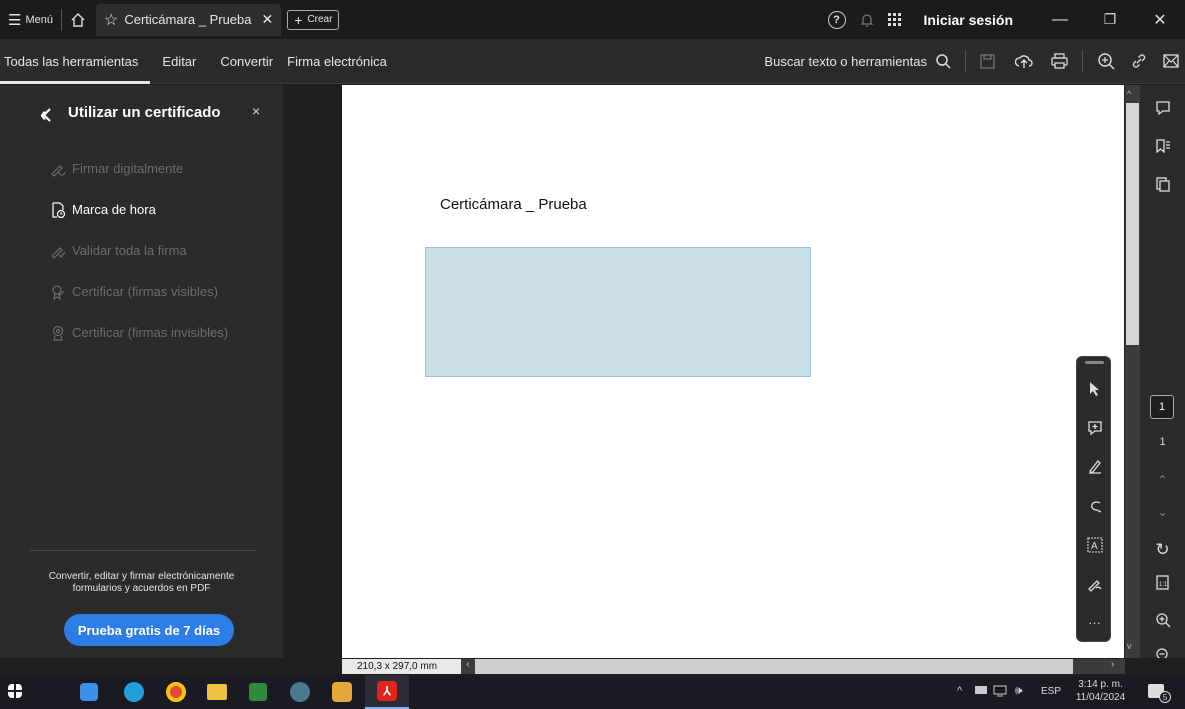  What do you see at coordinates (513, 204) in the screenshot?
I see `document-heading: Certicámara _ Prueba` at bounding box center [513, 204].